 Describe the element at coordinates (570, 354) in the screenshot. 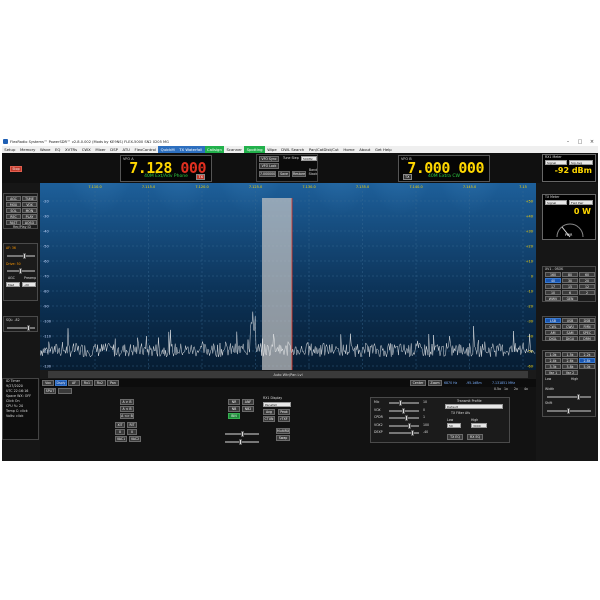

I see `filter-button-1-5k: 1.5k` at that location.